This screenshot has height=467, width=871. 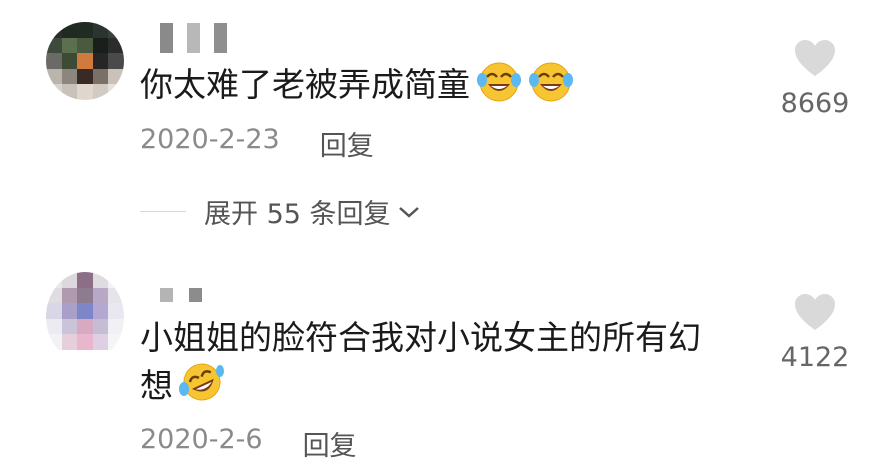 What do you see at coordinates (202, 388) in the screenshot?
I see `rolling-laughing-emoji-icon` at bounding box center [202, 388].